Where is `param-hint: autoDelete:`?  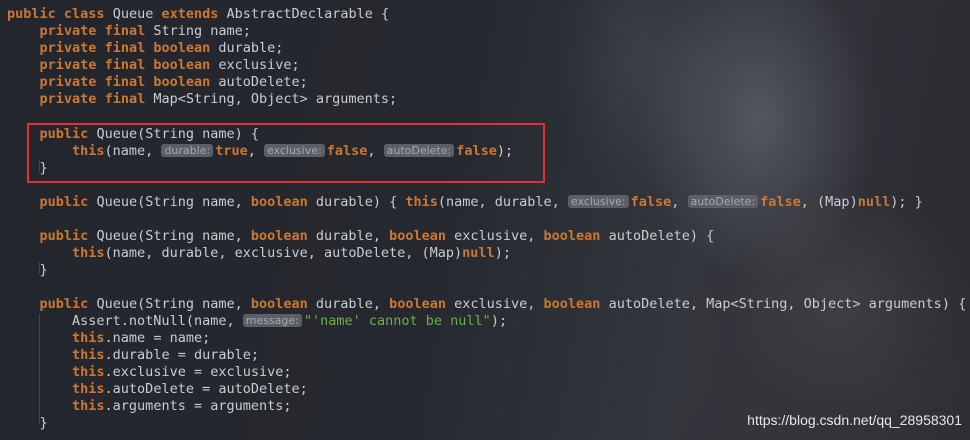
param-hint: autoDelete: is located at coordinates (723, 201).